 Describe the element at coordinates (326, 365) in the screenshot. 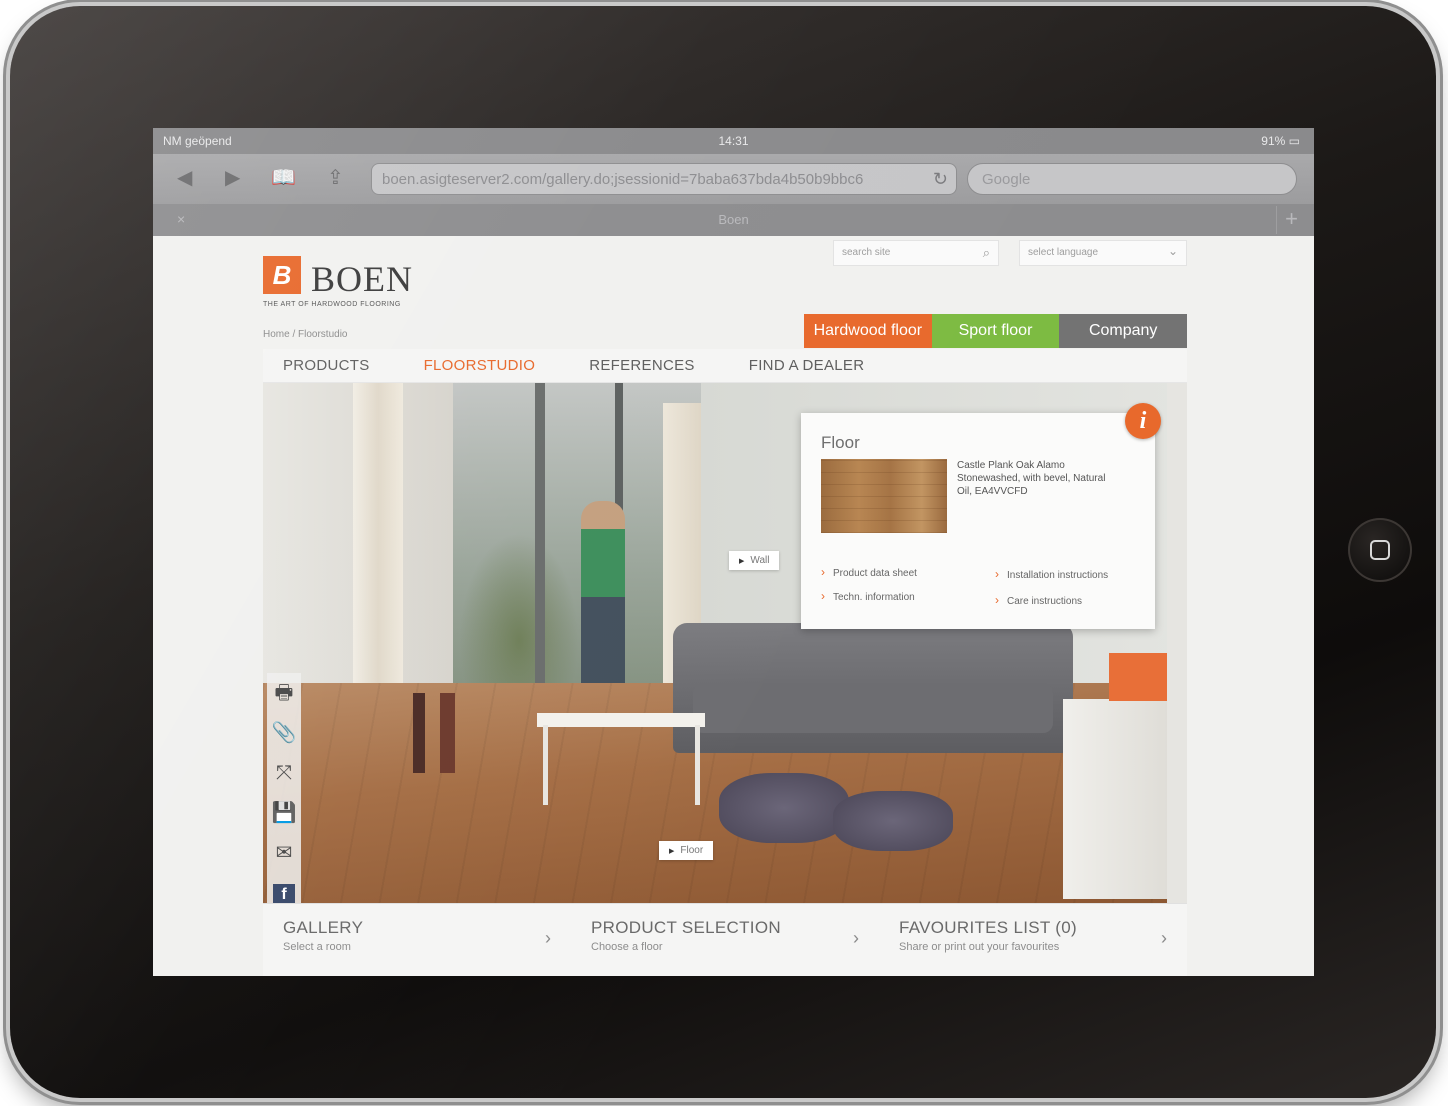

I see `nav-products: PRODUCTS` at that location.